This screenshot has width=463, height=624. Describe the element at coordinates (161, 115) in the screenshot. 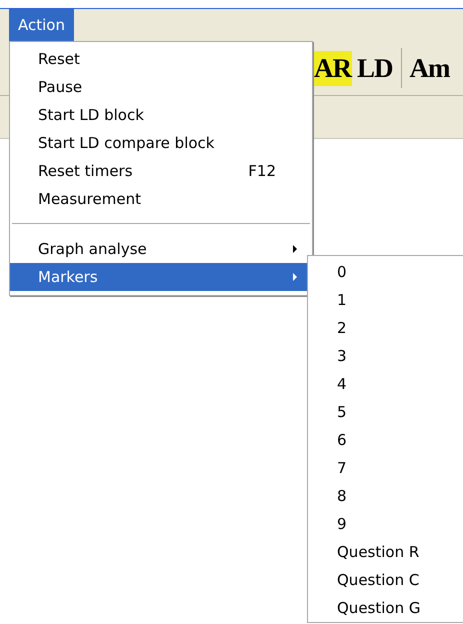

I see `menu-item: Start LD block` at that location.